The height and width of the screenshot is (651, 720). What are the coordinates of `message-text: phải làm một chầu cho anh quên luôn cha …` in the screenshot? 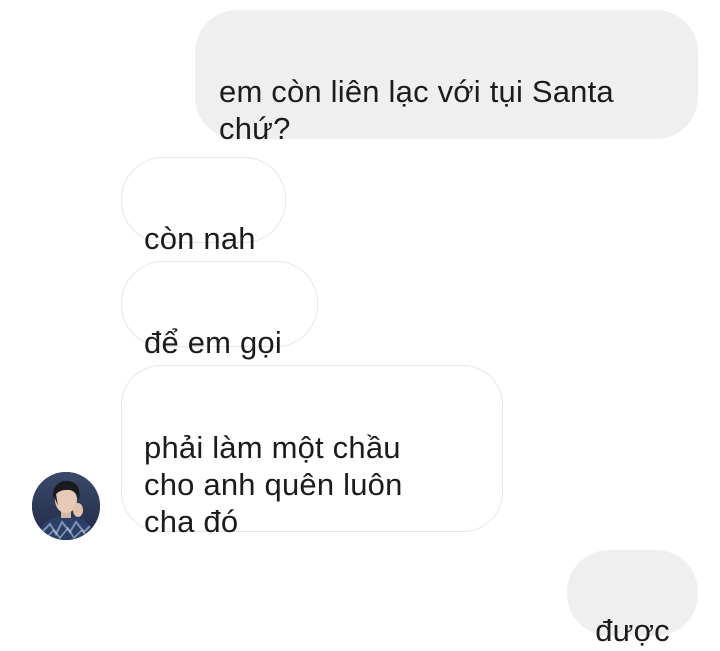 It's located at (273, 484).